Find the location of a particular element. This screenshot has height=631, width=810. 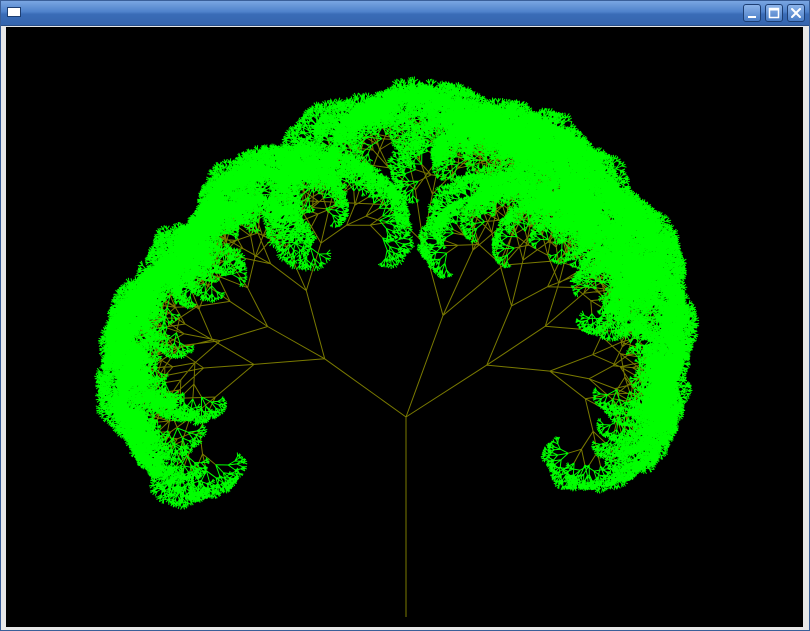

maximize-button is located at coordinates (774, 13).